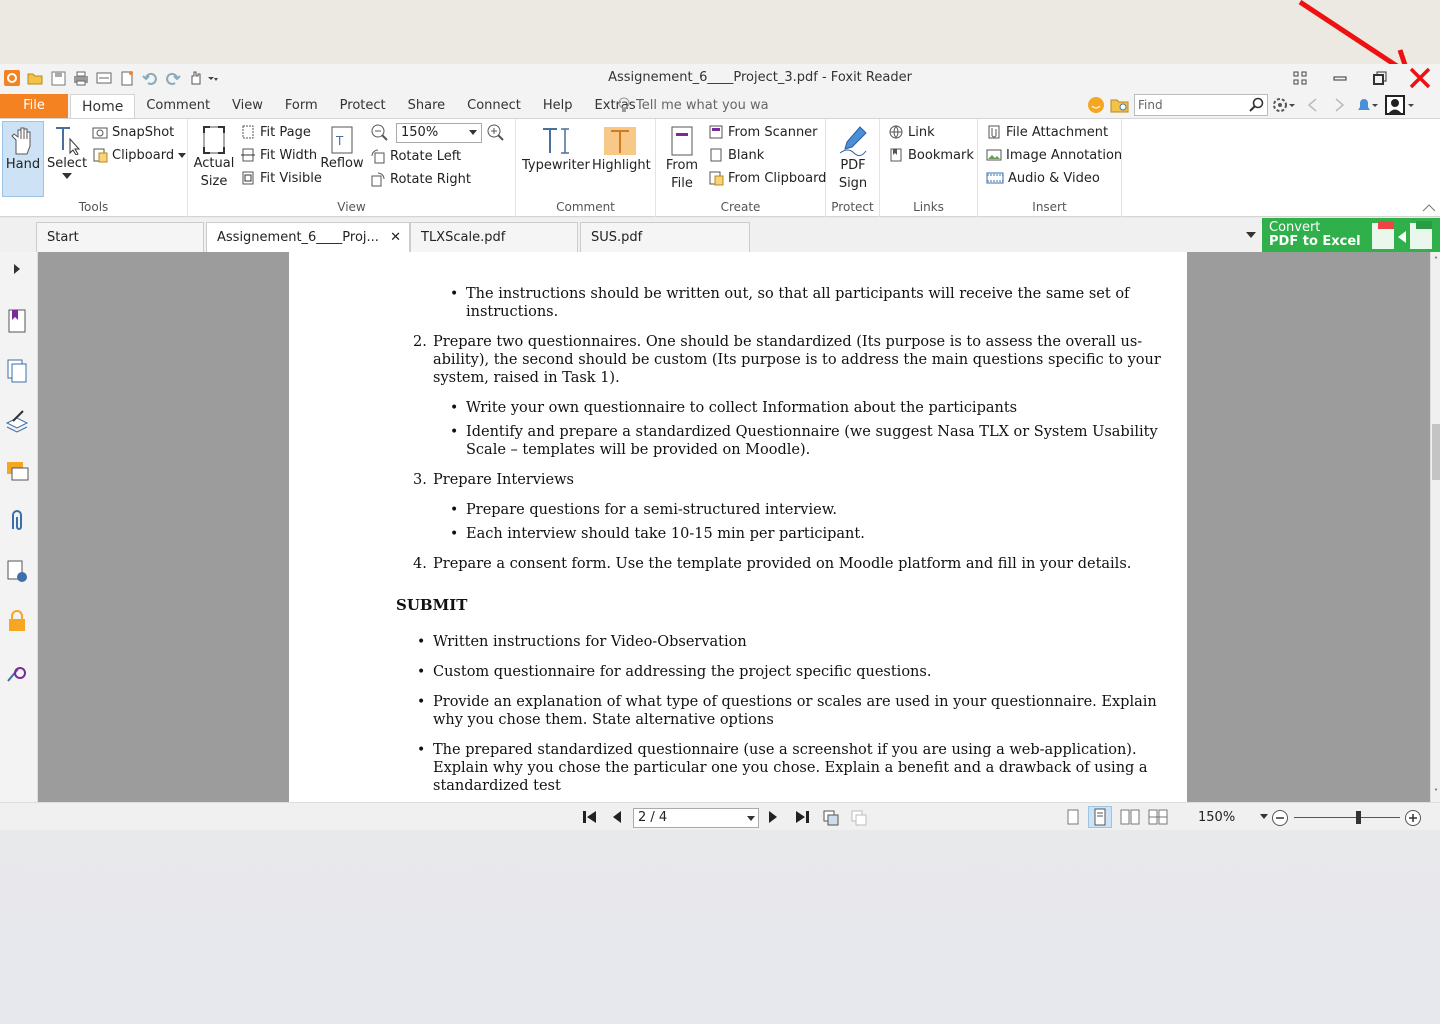  What do you see at coordinates (342, 151) in the screenshot?
I see `reflow-button: T Reflow` at bounding box center [342, 151].